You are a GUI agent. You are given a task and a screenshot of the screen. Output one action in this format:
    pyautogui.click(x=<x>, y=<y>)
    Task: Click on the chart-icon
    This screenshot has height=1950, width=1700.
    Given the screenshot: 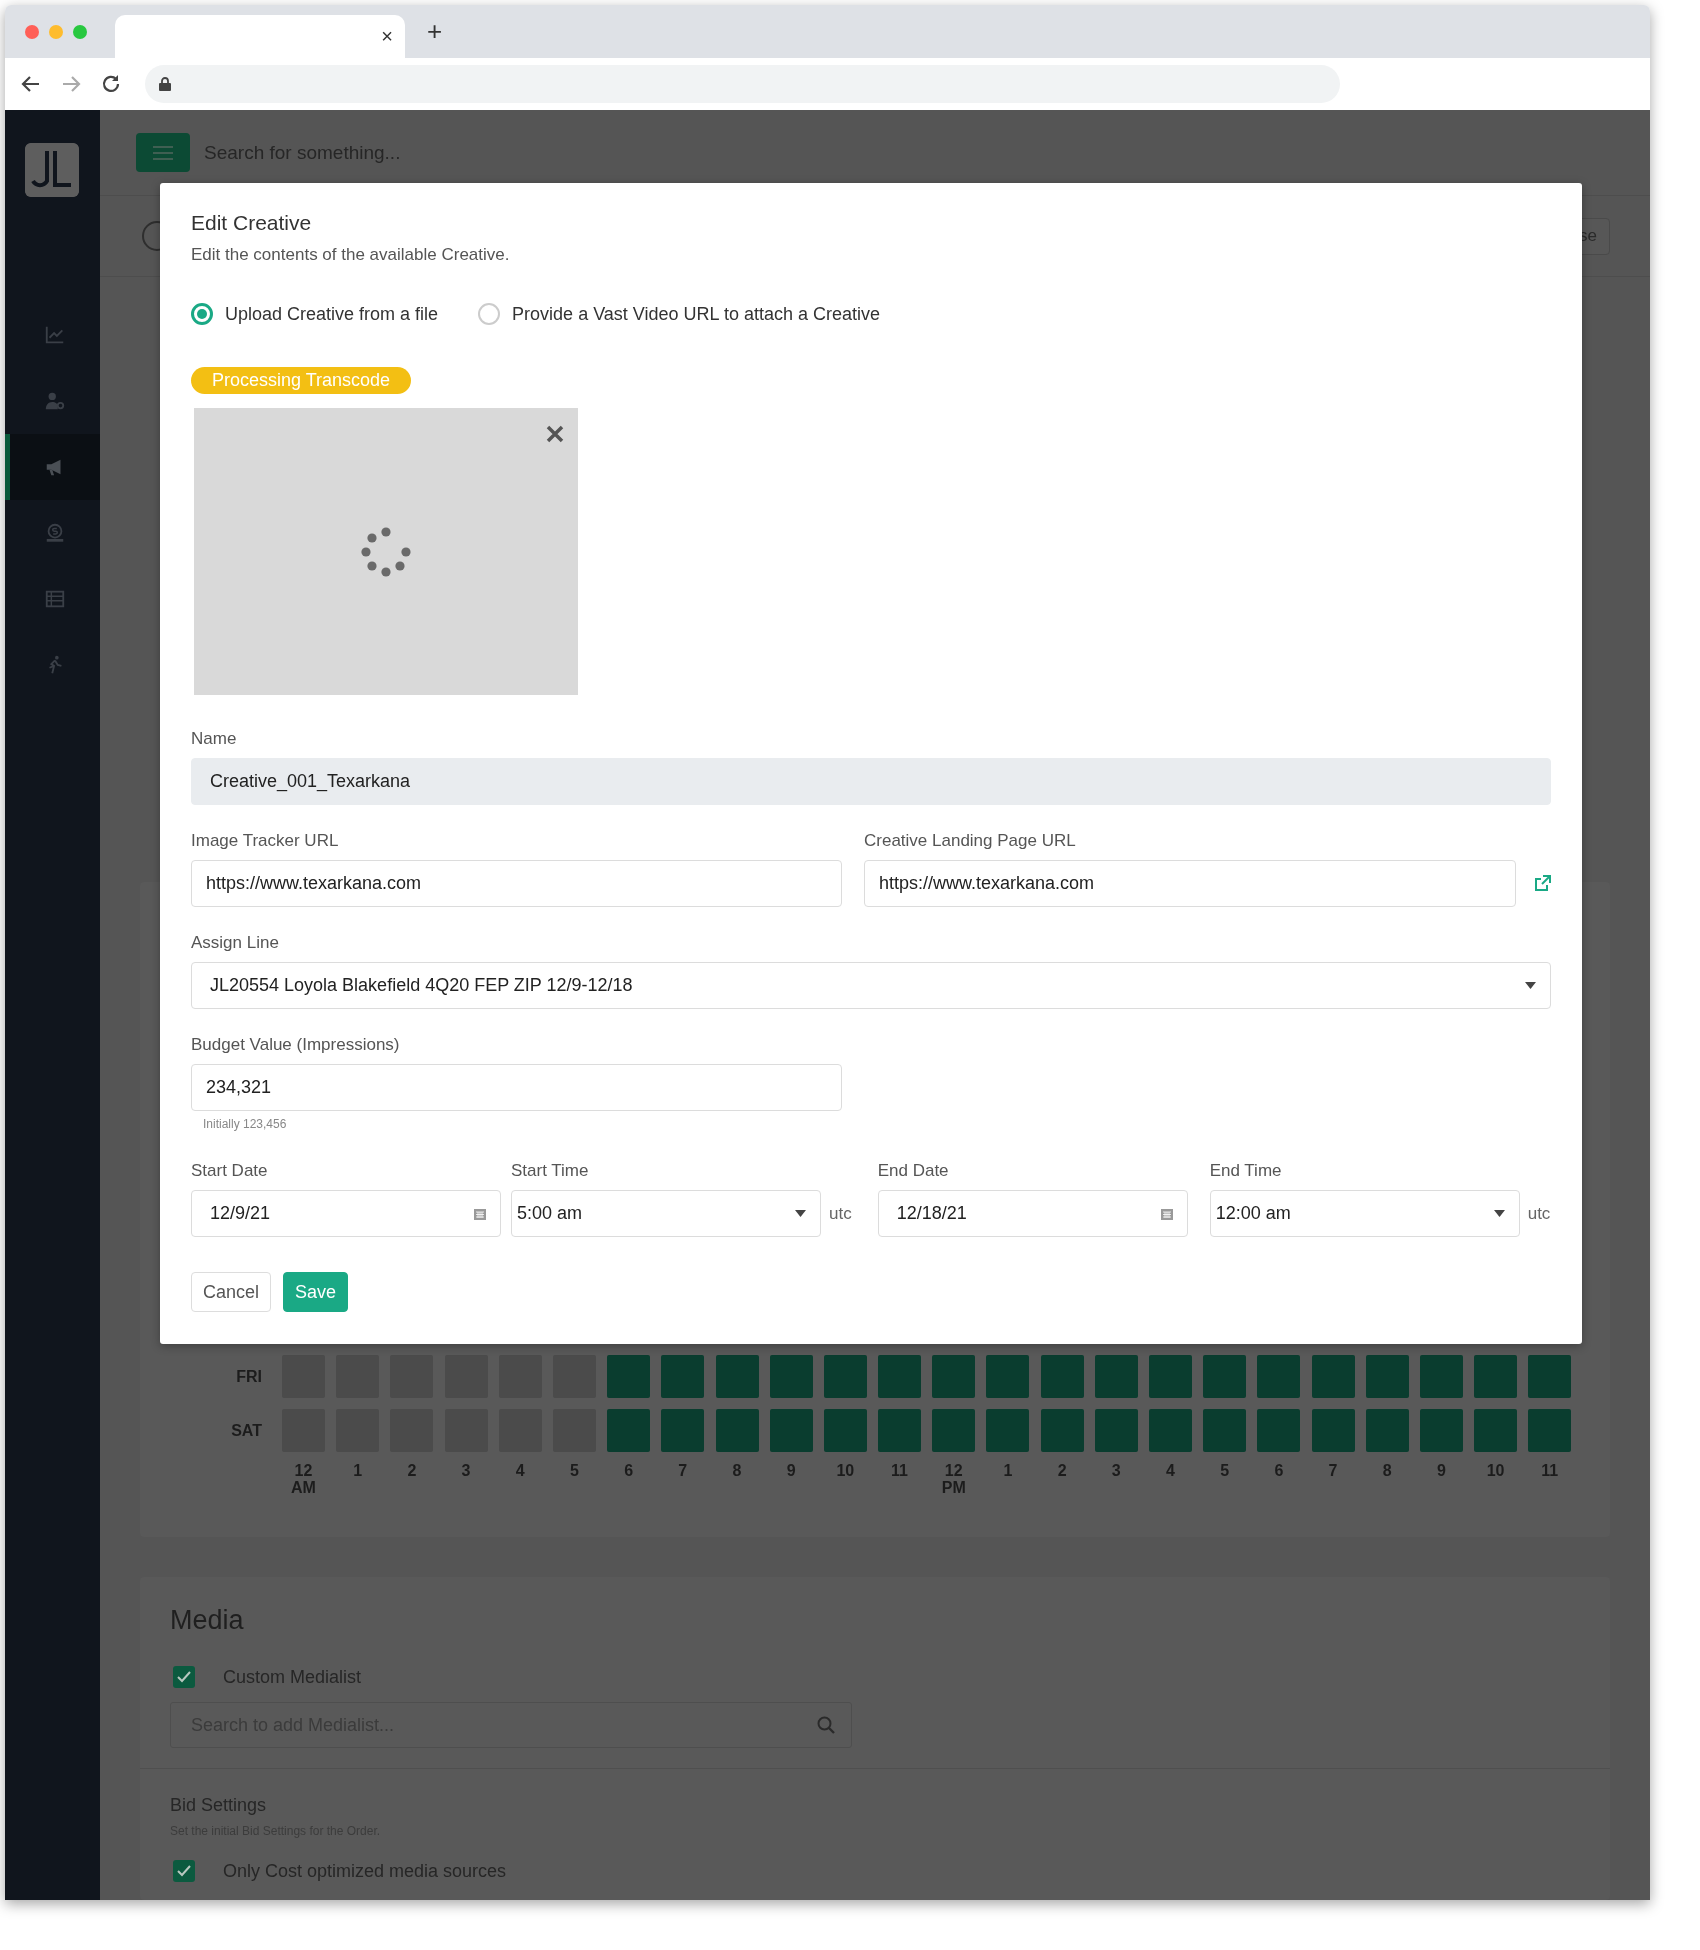 What is the action you would take?
    pyautogui.click(x=55, y=335)
    